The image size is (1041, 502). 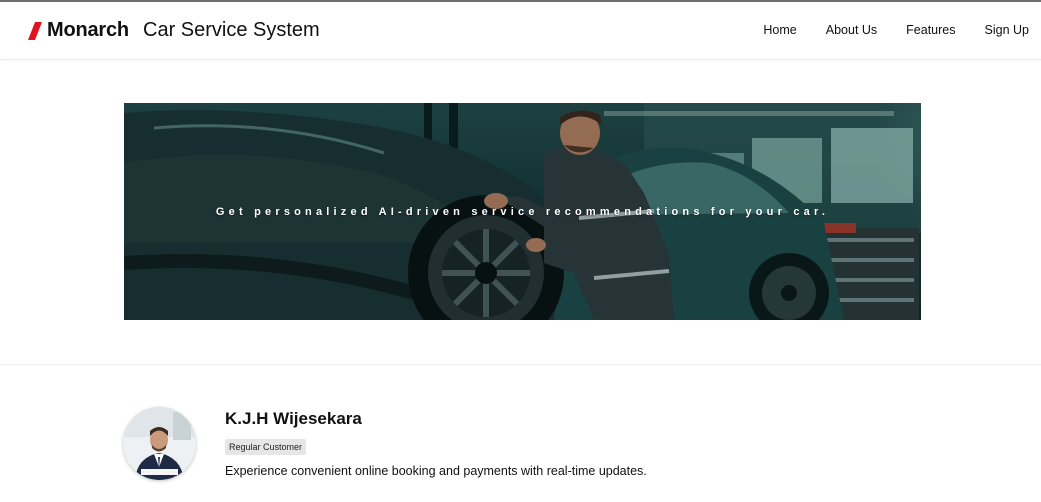 I want to click on main-nav: Home About Us Features Sign Up, so click(x=881, y=30).